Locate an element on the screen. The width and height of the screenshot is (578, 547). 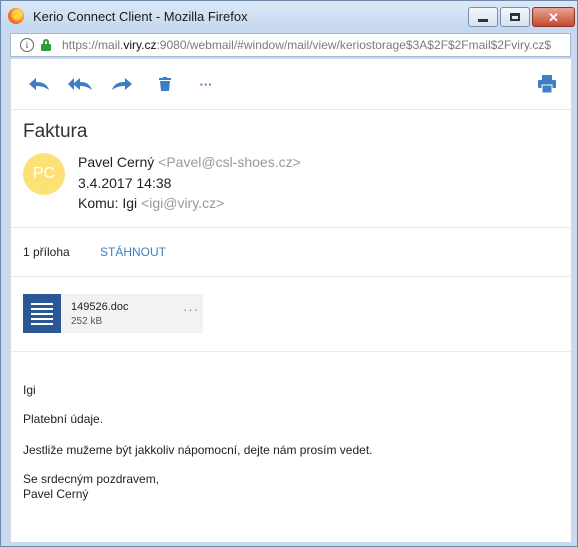
close-button: ✕ is located at coordinates (553, 17).